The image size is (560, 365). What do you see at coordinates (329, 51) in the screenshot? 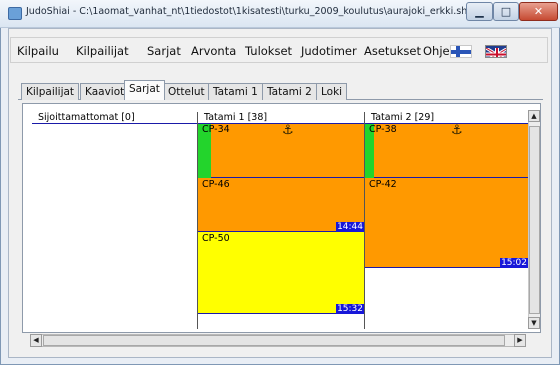
I see `menu-judotimer: Judotimer` at bounding box center [329, 51].